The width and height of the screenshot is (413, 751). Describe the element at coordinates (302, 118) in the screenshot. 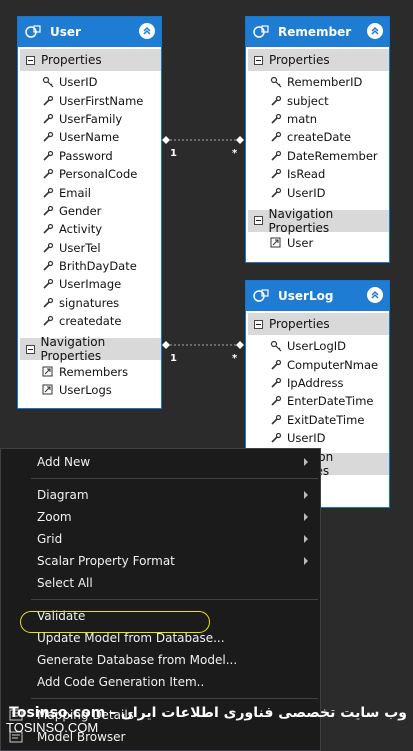

I see `property-label: matn` at that location.